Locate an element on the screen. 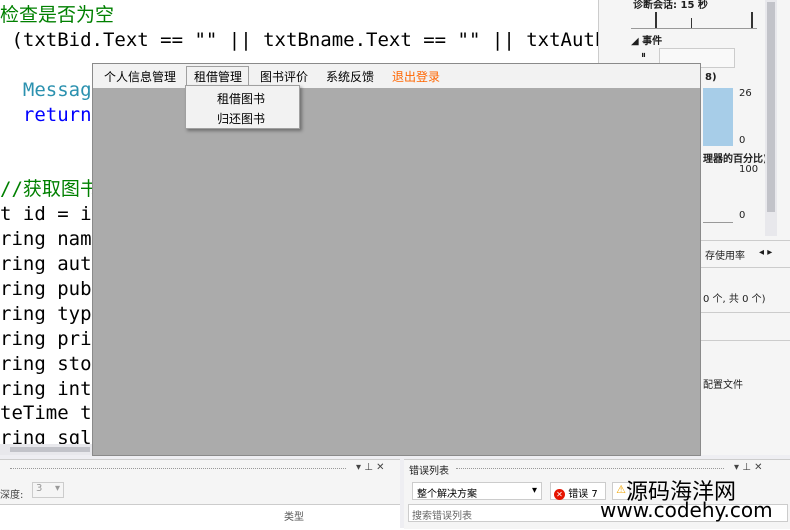 Image resolution: width=790 pixels, height=530 pixels. left-tool-panel: ▾ ⊥ ✕ 深度: 3 ▾ 类型 is located at coordinates (200, 494).